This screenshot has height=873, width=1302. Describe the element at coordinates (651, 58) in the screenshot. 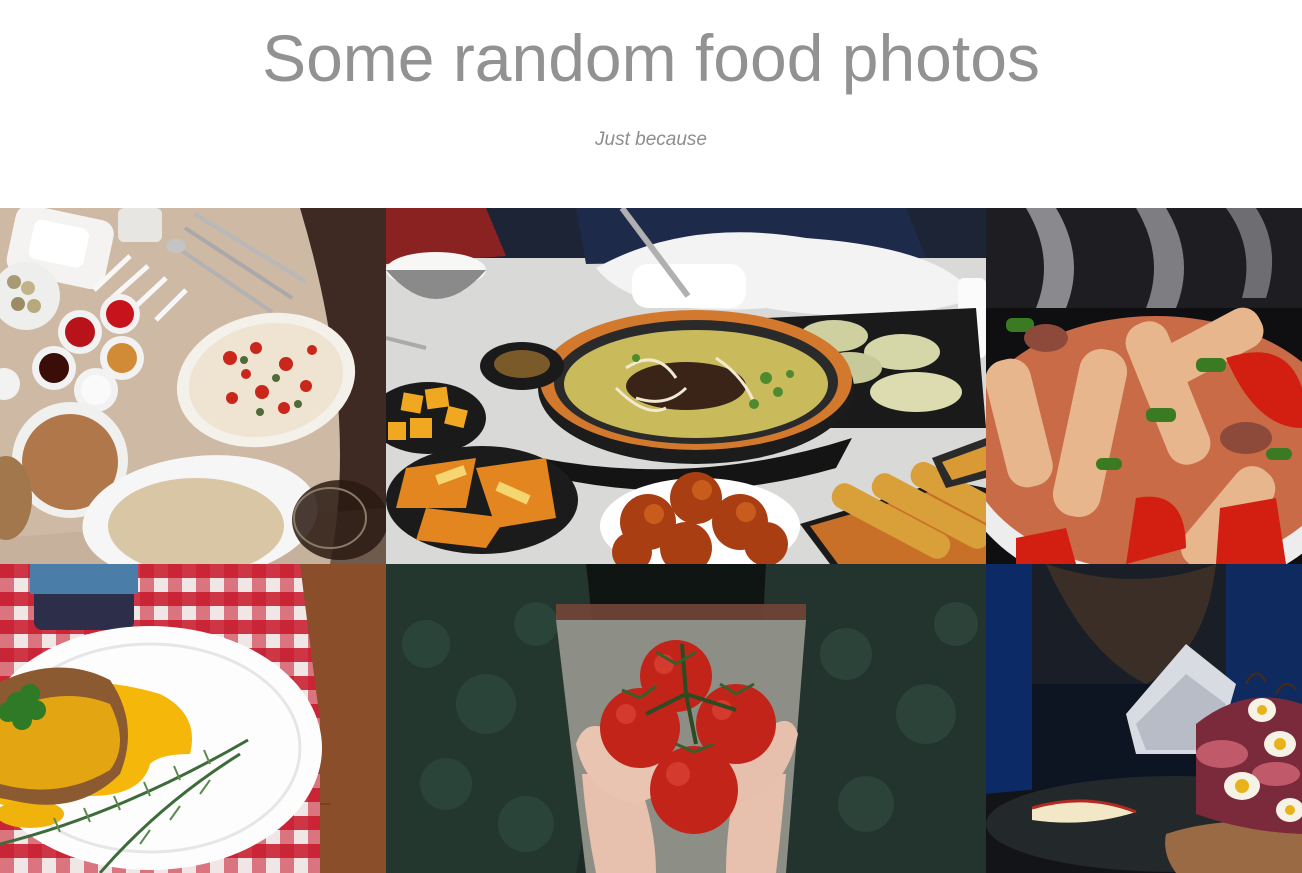

I see `page-title: Some random food photos` at that location.